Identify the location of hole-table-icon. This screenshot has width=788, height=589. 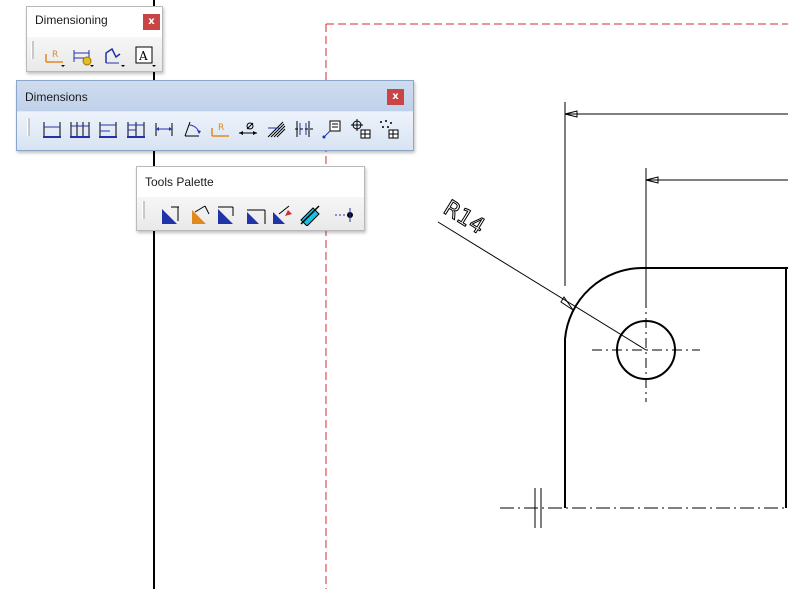
(360, 129).